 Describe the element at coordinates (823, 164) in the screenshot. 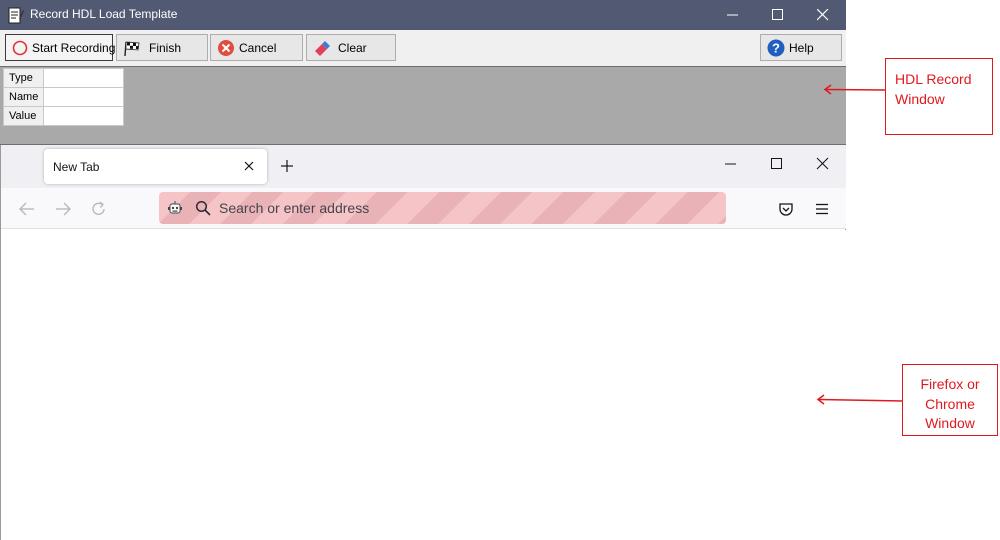

I see `browser-close-icon` at that location.